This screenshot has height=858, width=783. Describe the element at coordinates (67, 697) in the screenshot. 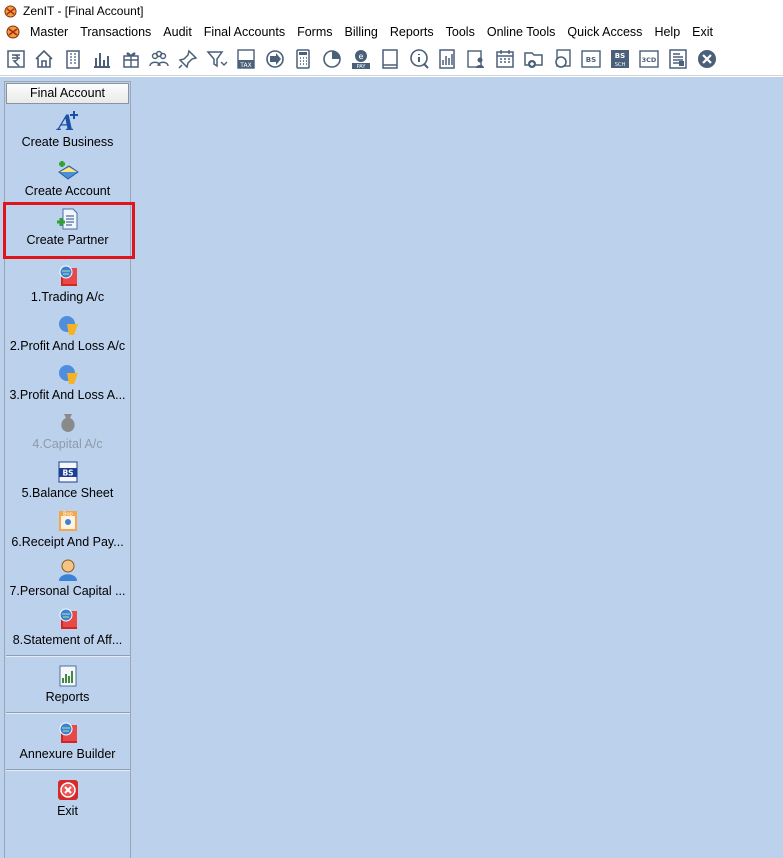

I see `sidebar-item-label: Reports` at that location.